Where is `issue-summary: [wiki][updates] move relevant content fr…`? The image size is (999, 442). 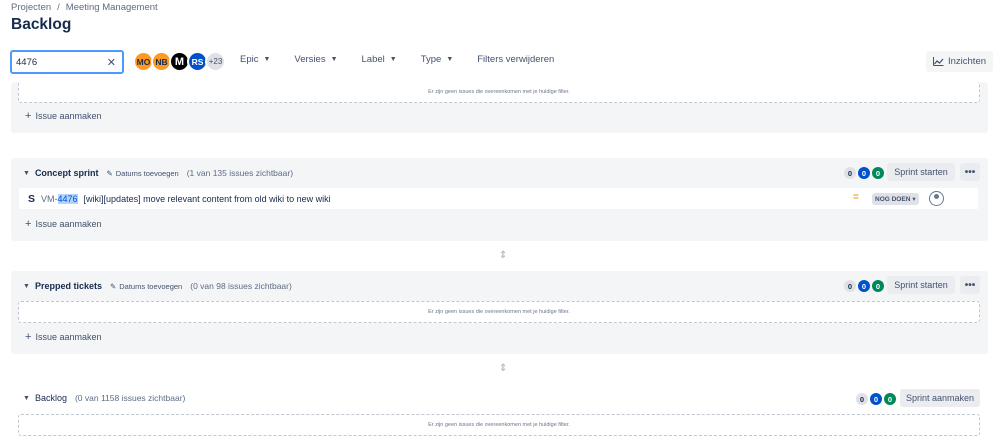
issue-summary: [wiki][updates] move relevant content fr… is located at coordinates (207, 198).